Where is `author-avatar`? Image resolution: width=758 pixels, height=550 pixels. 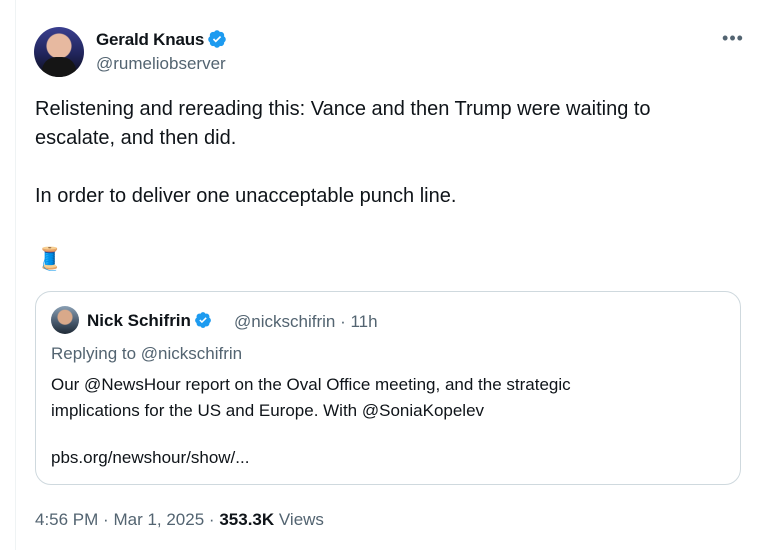
author-avatar is located at coordinates (59, 52).